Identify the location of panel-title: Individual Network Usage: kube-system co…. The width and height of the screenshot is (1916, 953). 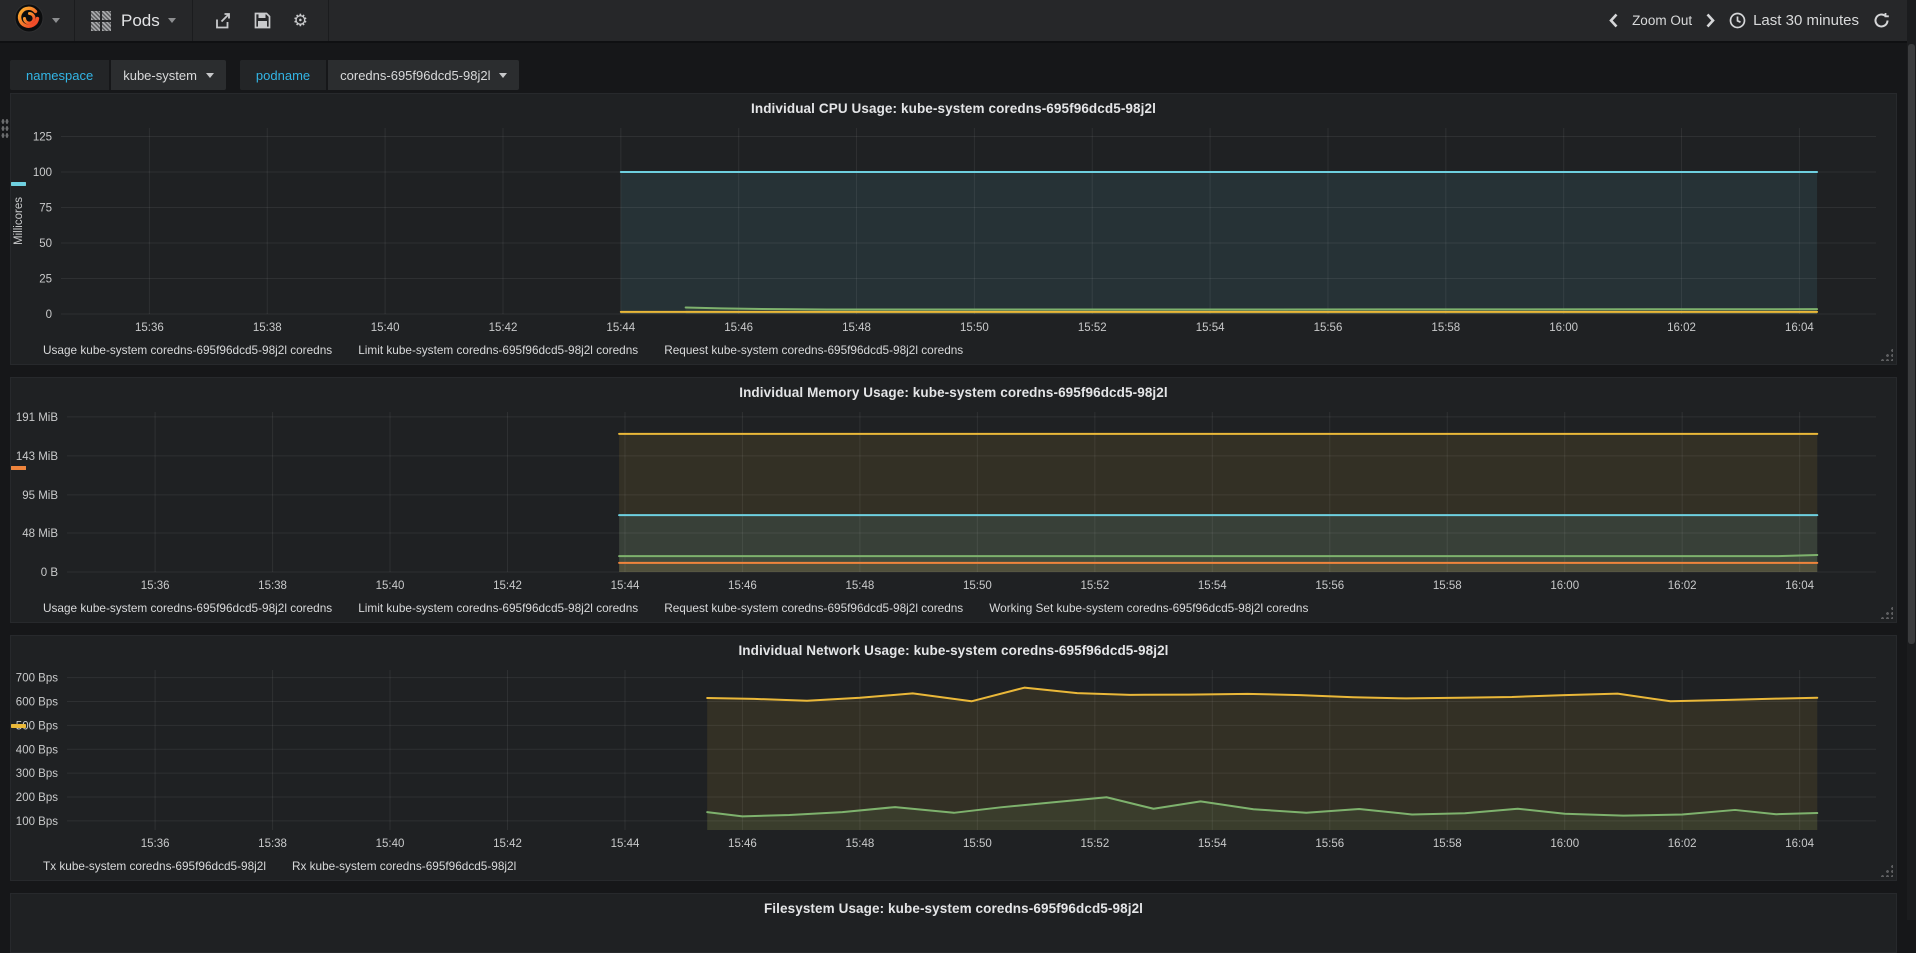
(953, 649).